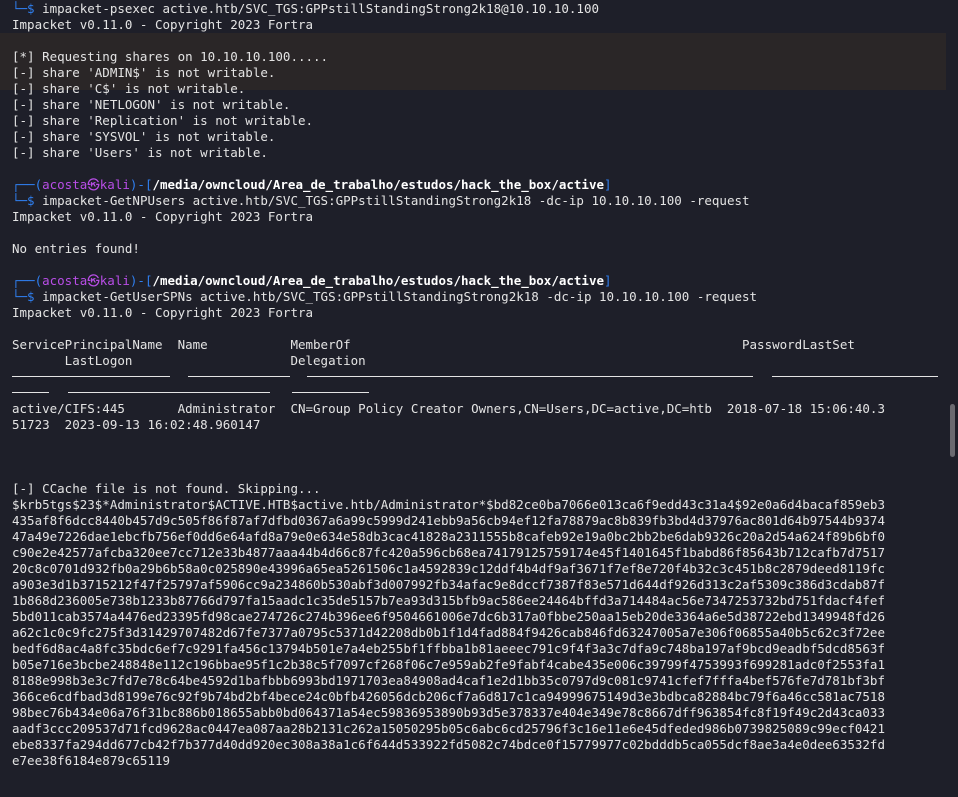  What do you see at coordinates (144, 136) in the screenshot?
I see `output-line: [-] share 'SYSVOL' is not writable.` at bounding box center [144, 136].